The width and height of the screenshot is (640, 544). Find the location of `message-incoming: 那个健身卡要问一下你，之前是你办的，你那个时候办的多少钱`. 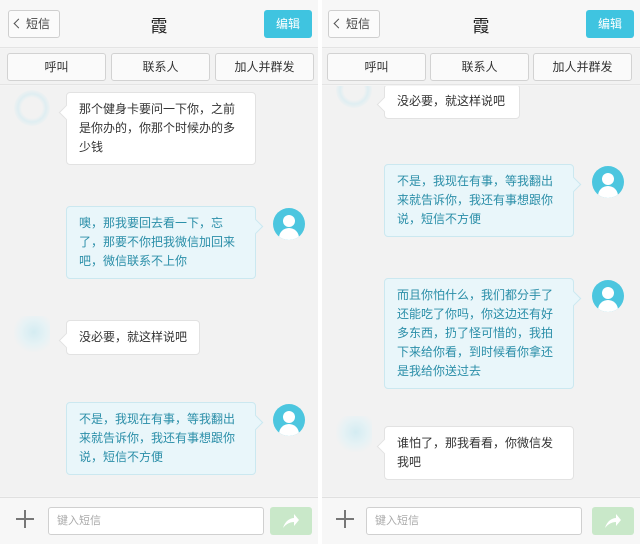

message-incoming: 那个健身卡要问一下你，之前是你办的，你那个时候办的多少钱 is located at coordinates (161, 128).